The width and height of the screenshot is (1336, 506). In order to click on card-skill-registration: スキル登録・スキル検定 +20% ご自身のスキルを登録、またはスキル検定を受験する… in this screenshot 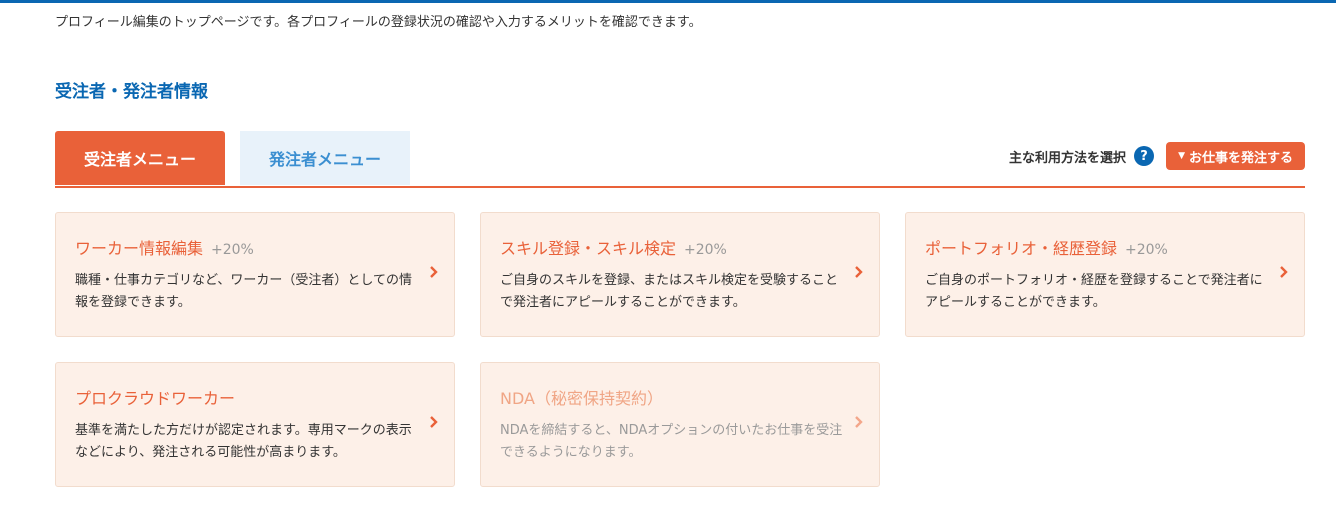, I will do `click(680, 274)`.